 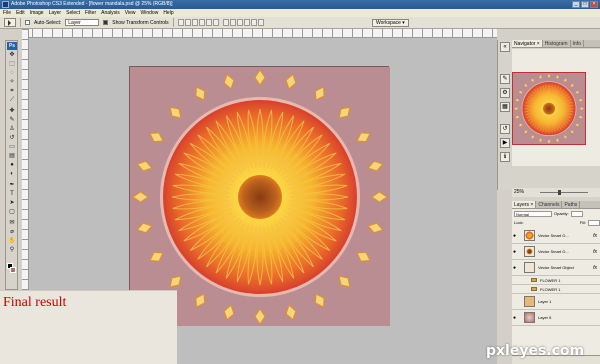 I want to click on gradient-tool-icon: ▤, so click(x=12, y=156).